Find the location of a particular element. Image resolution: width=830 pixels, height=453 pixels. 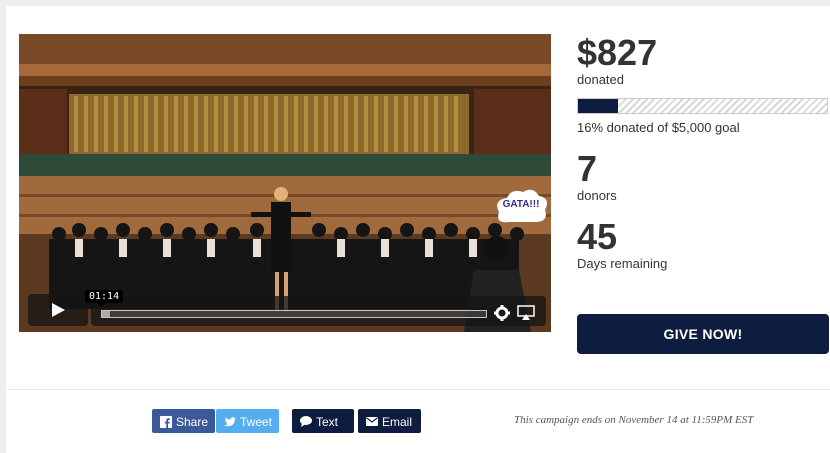

donor-count: 7 is located at coordinates (587, 168).